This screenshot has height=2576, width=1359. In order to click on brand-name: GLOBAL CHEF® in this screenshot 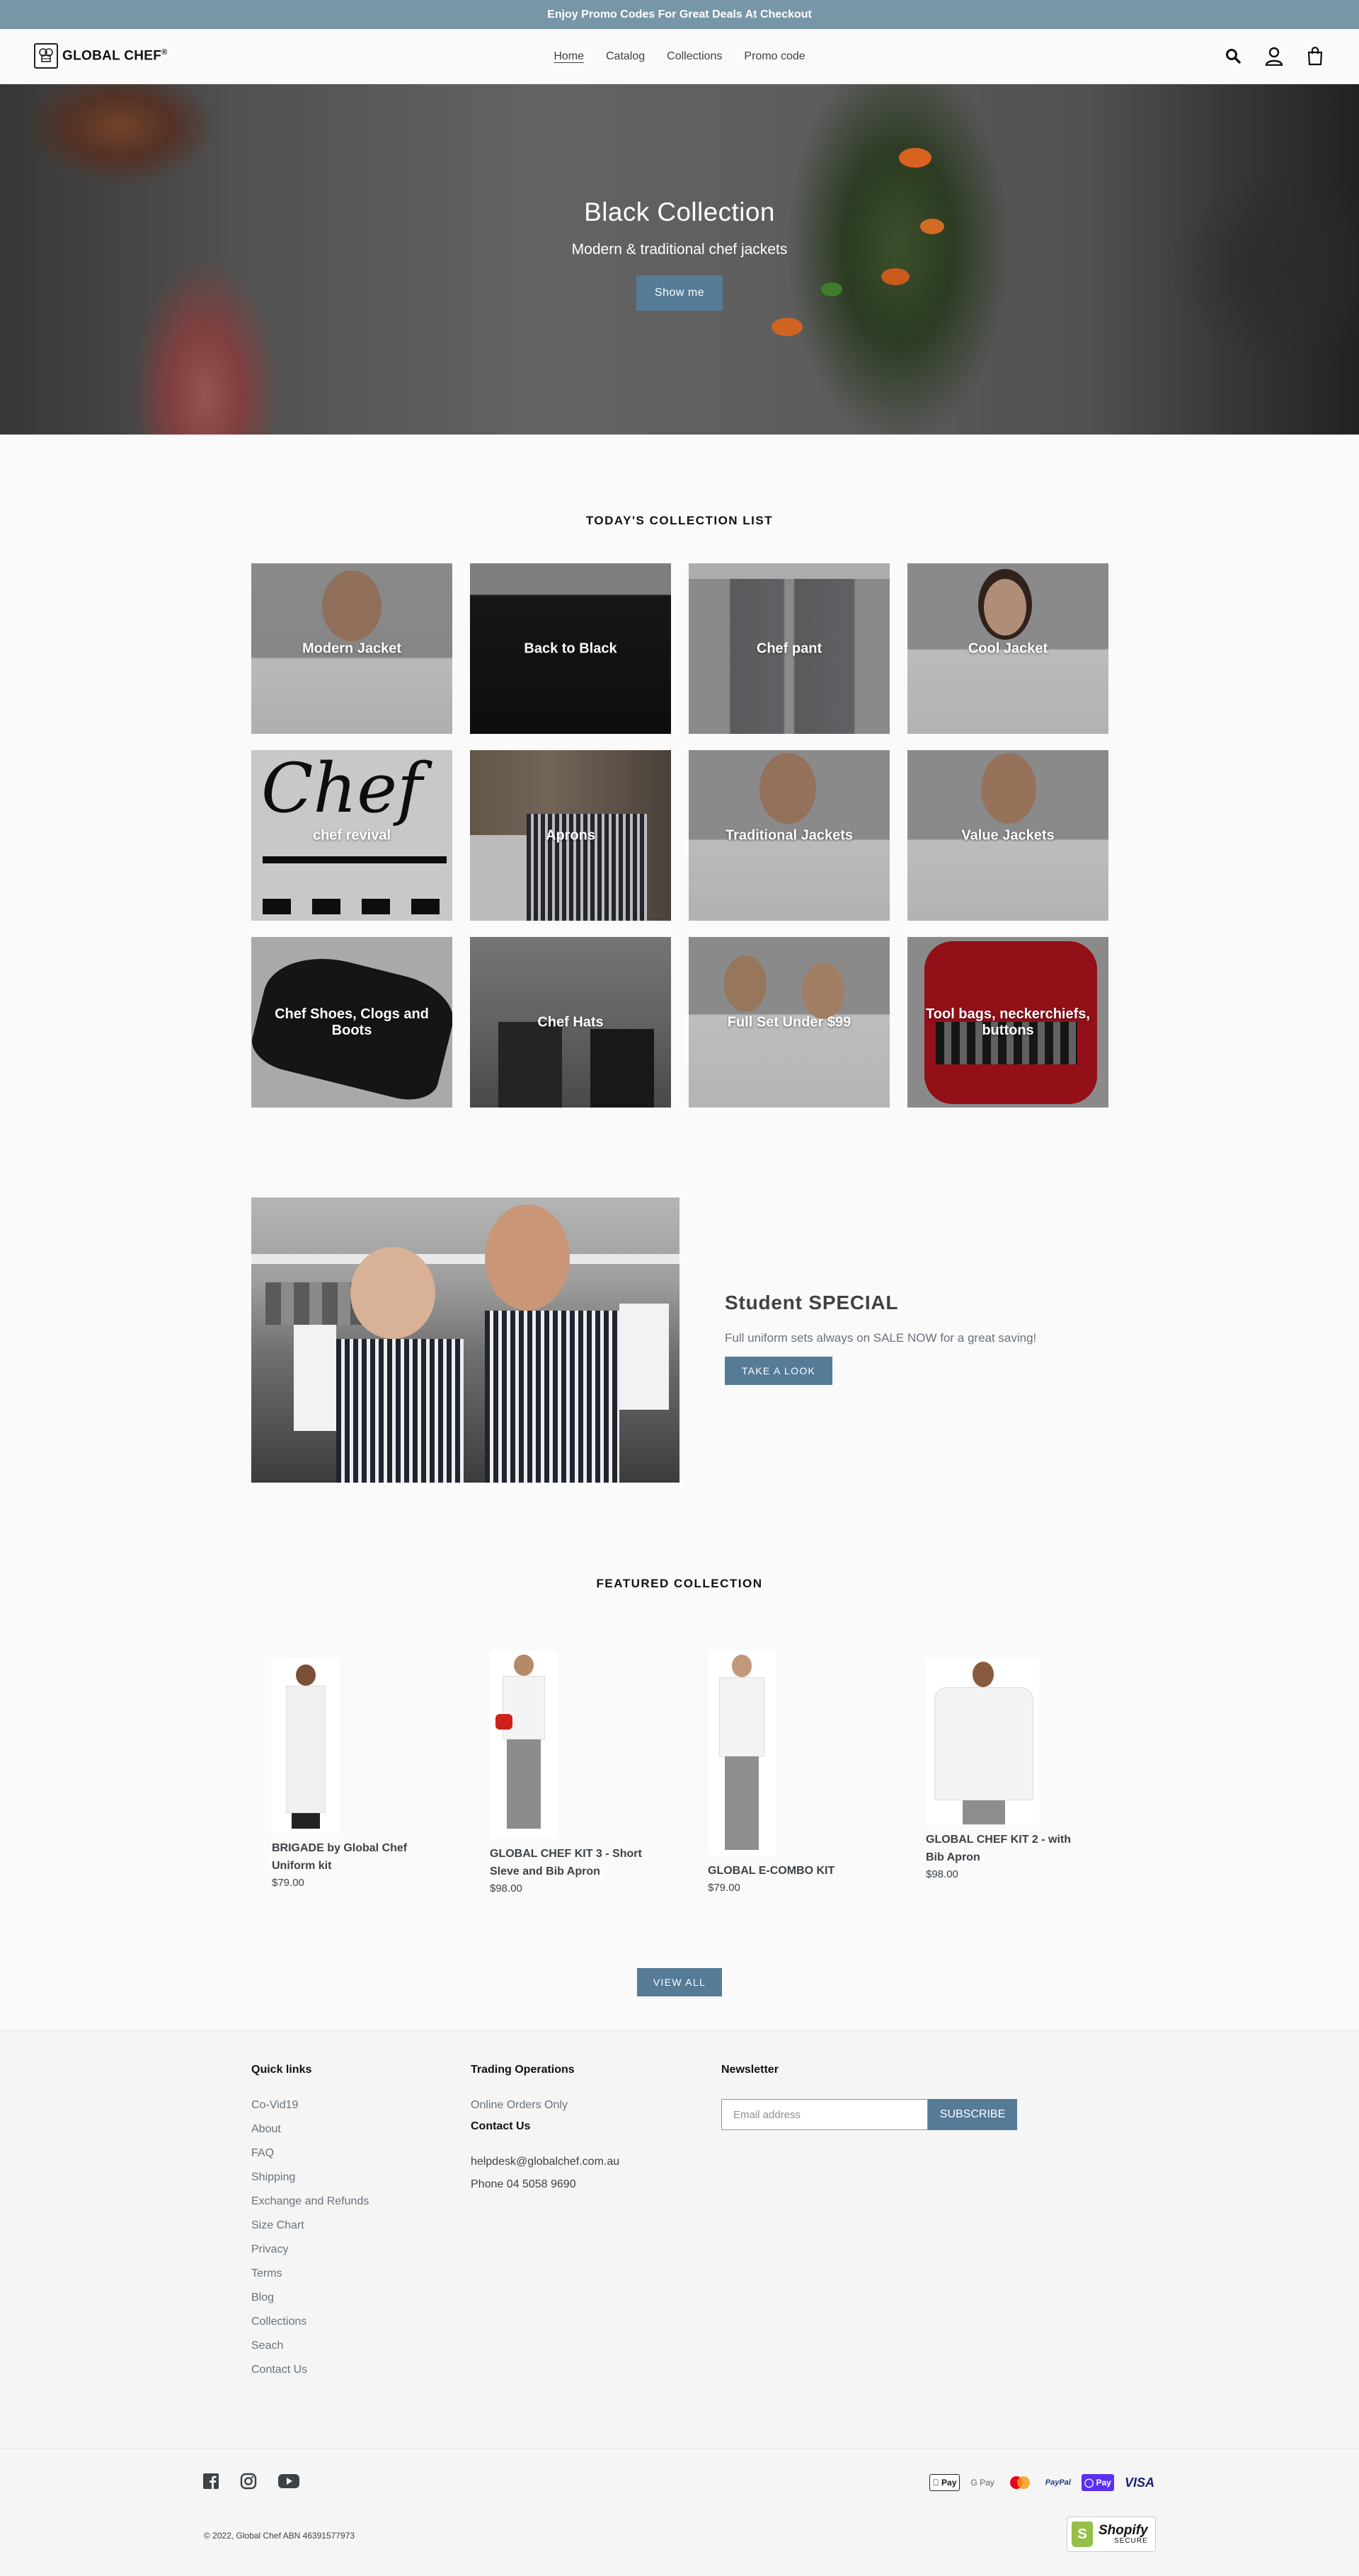, I will do `click(115, 56)`.